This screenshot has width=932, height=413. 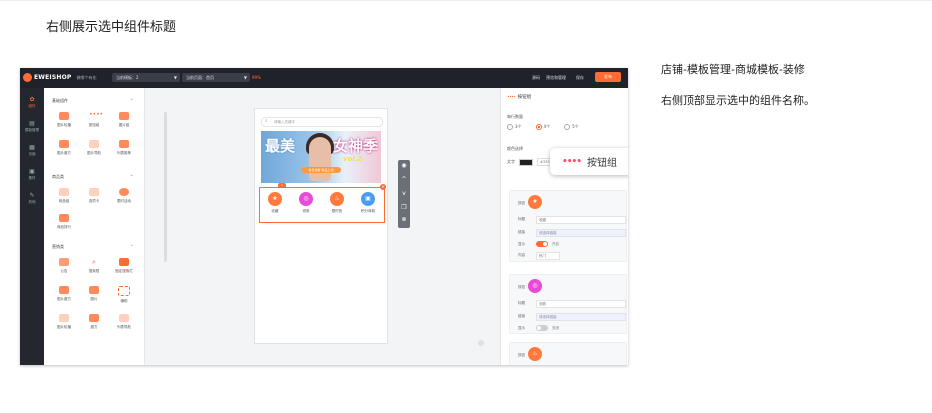 What do you see at coordinates (256, 77) in the screenshot?
I see `zoom-tag: 99%` at bounding box center [256, 77].